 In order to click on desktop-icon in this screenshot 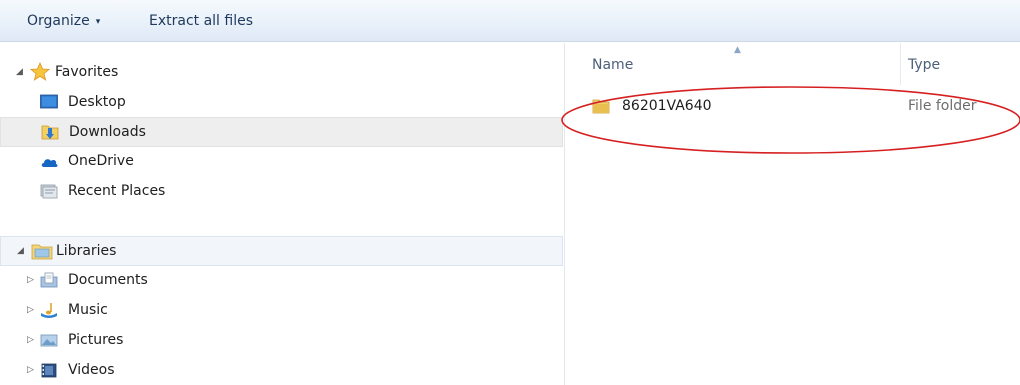, I will do `click(49, 101)`.